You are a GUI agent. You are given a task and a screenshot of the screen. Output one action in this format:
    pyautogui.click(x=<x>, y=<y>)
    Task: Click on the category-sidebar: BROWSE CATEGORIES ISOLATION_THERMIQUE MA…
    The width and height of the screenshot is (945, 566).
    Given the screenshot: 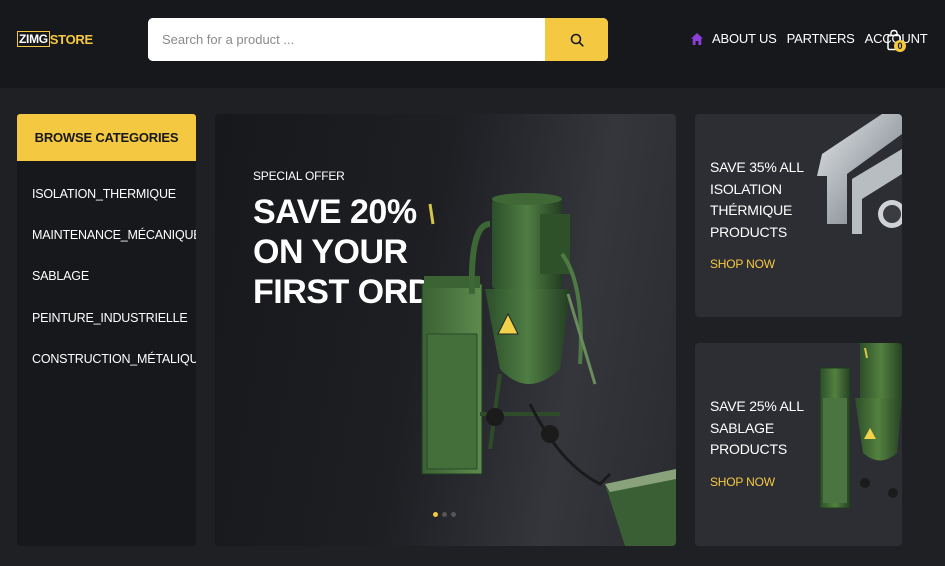 What is the action you would take?
    pyautogui.click(x=106, y=330)
    